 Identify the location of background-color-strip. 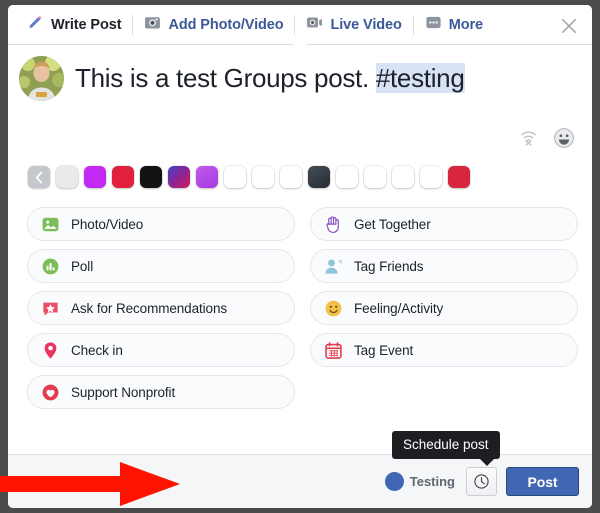
(300, 179).